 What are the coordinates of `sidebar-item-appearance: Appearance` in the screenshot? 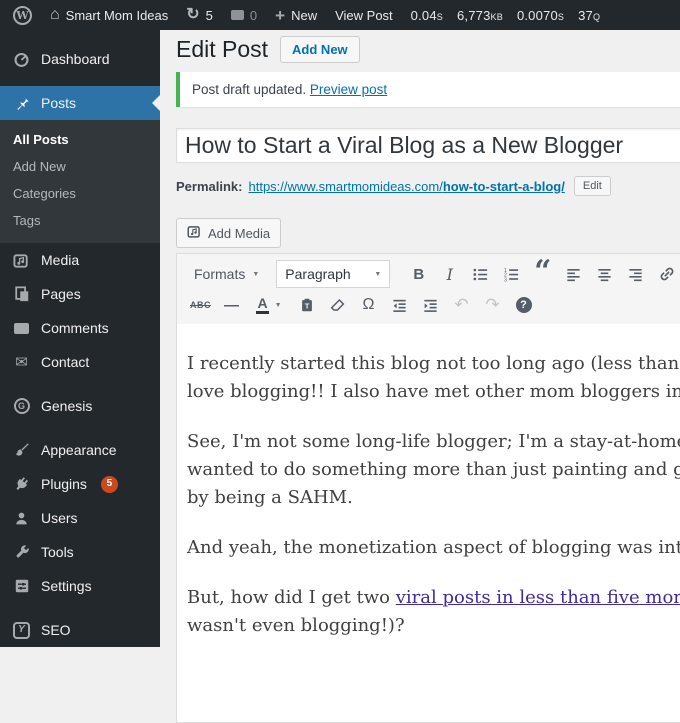 It's located at (80, 450).